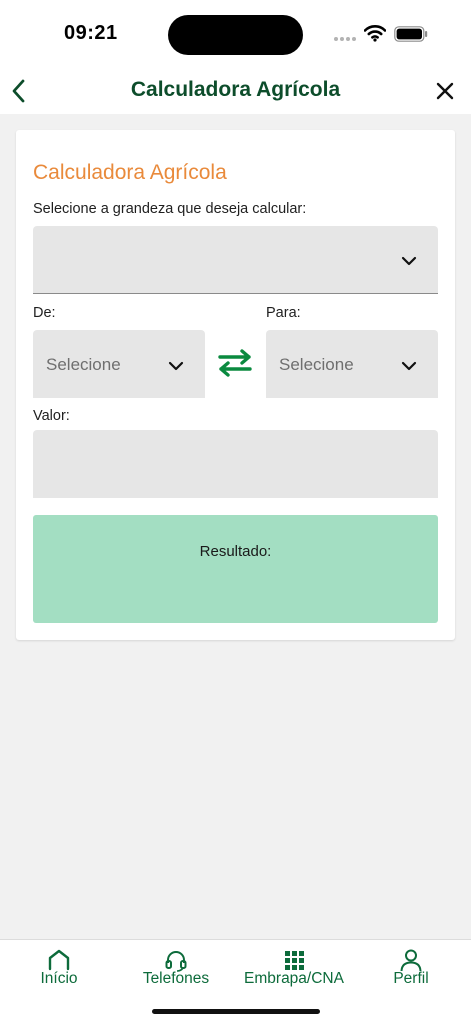 The width and height of the screenshot is (471, 1024). I want to click on battery-icon, so click(411, 34).